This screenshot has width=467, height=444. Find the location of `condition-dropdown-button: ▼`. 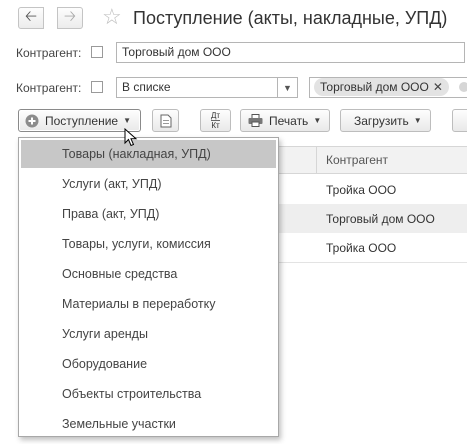

condition-dropdown-button: ▼ is located at coordinates (288, 87).